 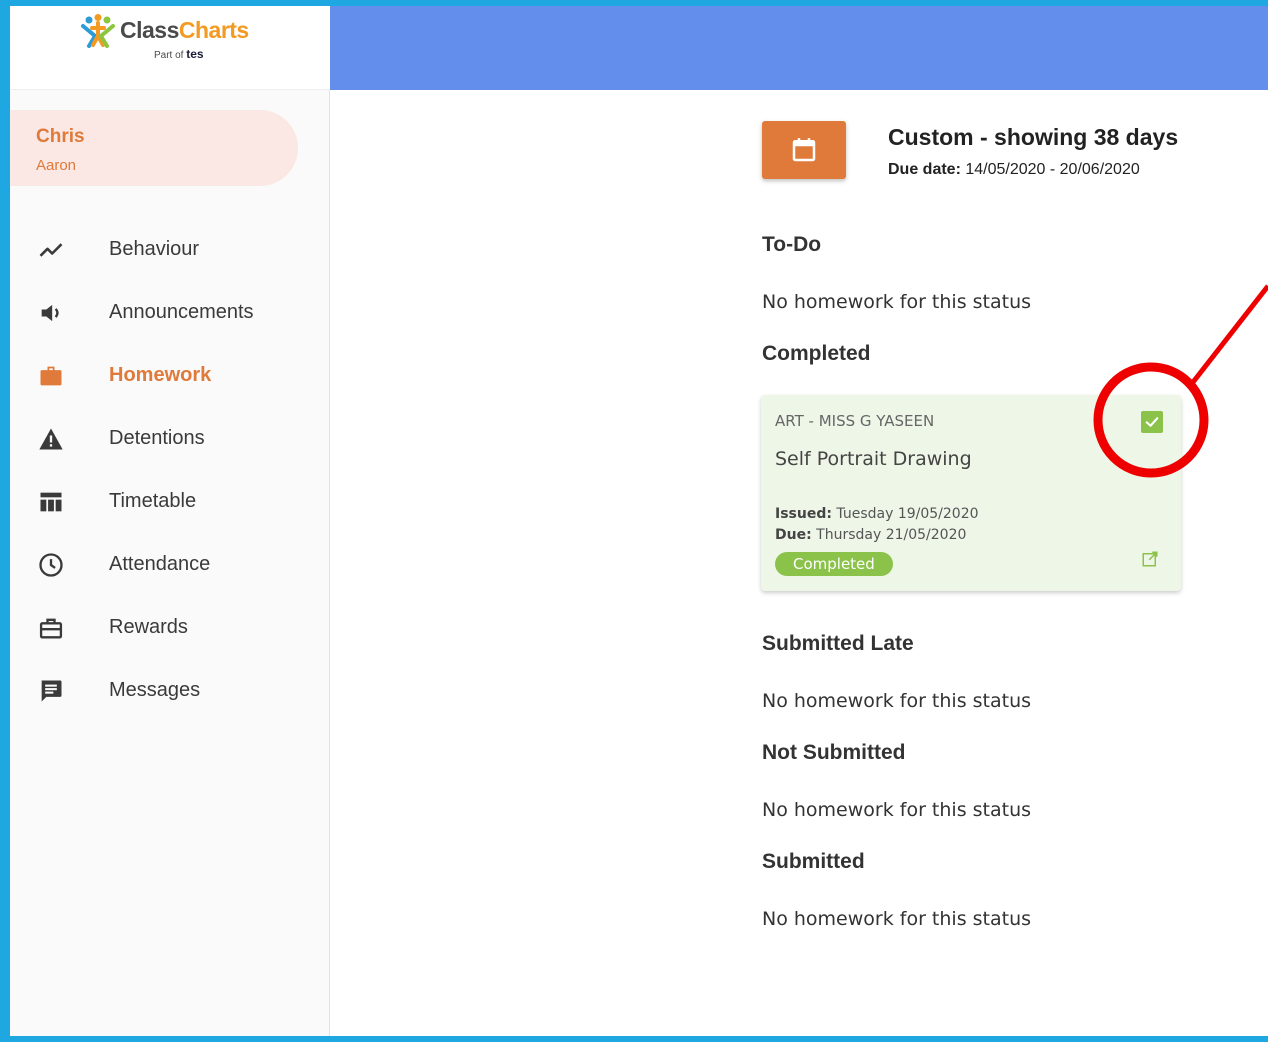 I want to click on classcharts-figures-icon, so click(x=98, y=31).